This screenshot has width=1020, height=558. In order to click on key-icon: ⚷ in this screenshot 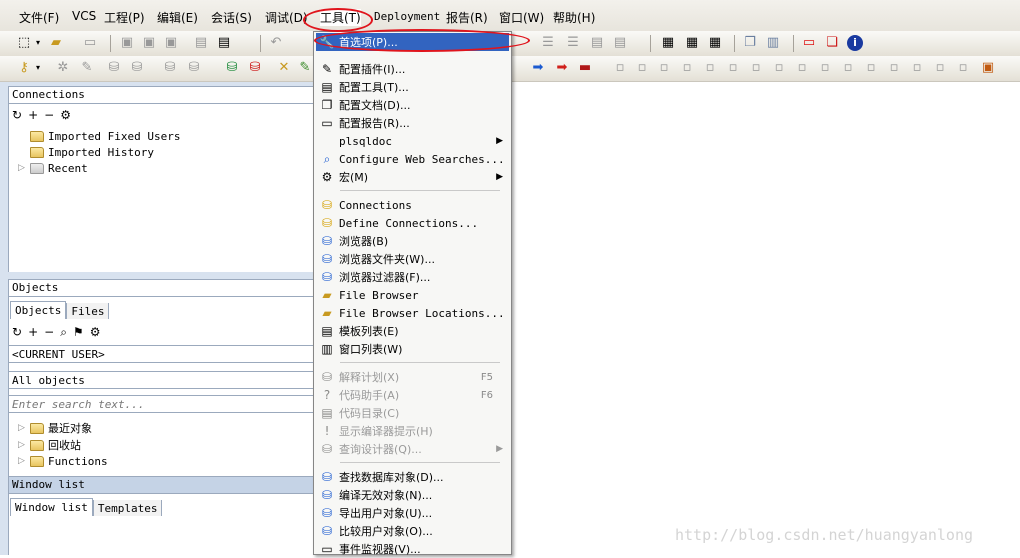, I will do `click(24, 68)`.